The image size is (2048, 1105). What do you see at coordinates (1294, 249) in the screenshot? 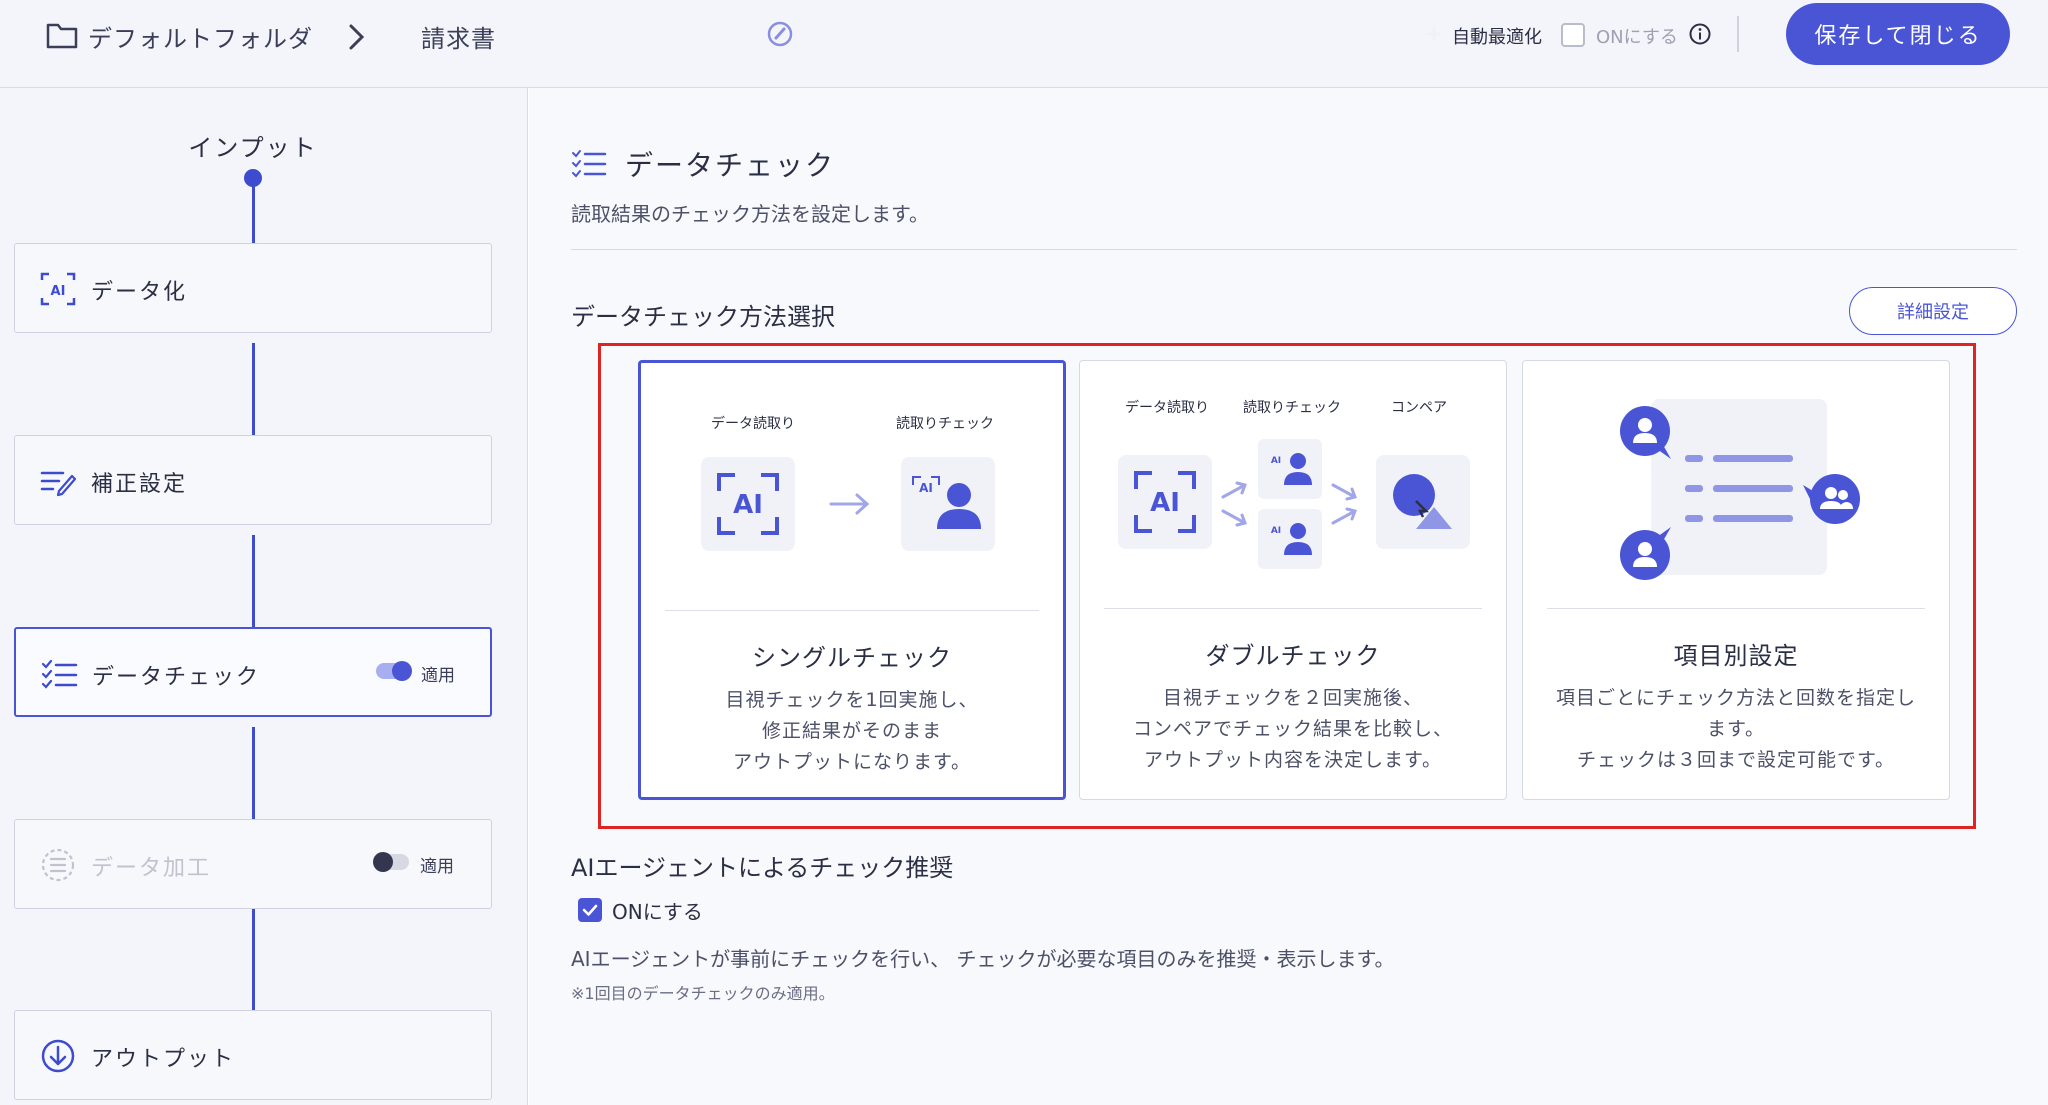
I see `section-divider` at bounding box center [1294, 249].